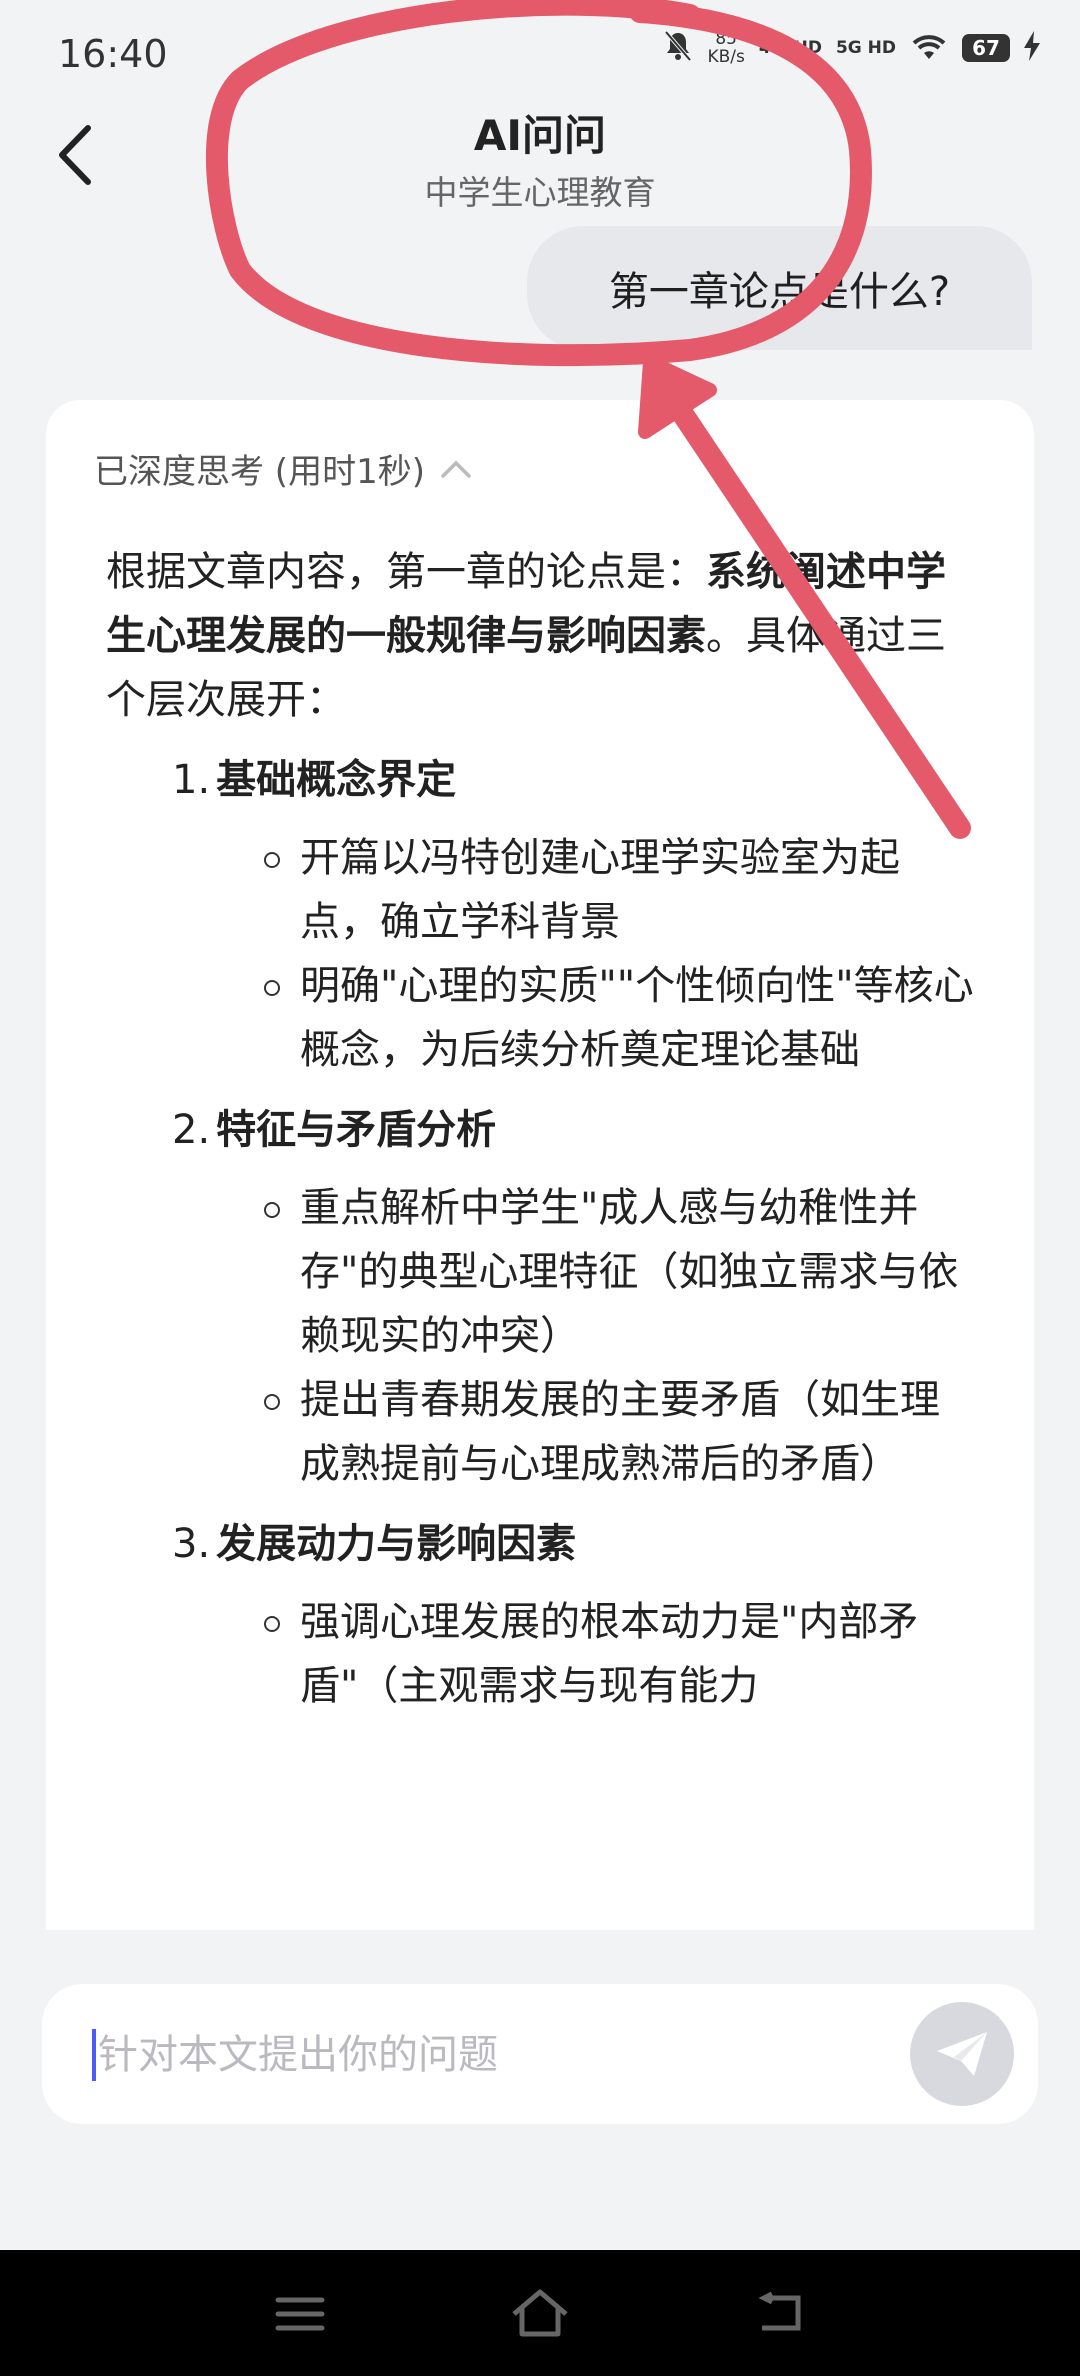  Describe the element at coordinates (498, 2055) in the screenshot. I see `question-input` at that location.